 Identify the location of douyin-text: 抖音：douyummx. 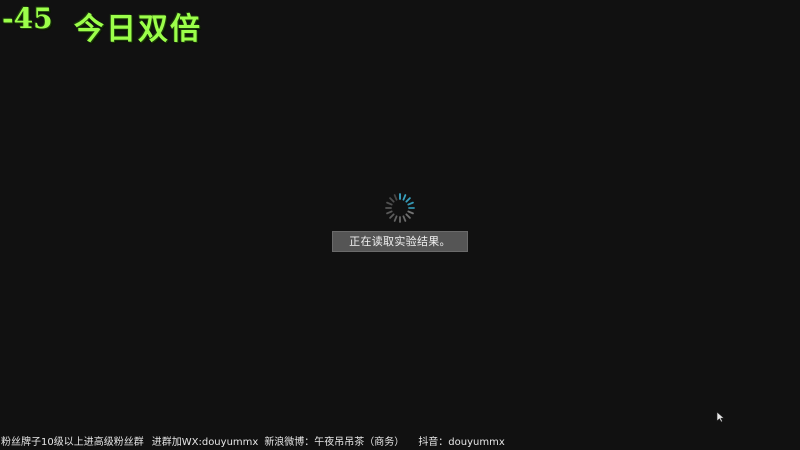
(461, 442).